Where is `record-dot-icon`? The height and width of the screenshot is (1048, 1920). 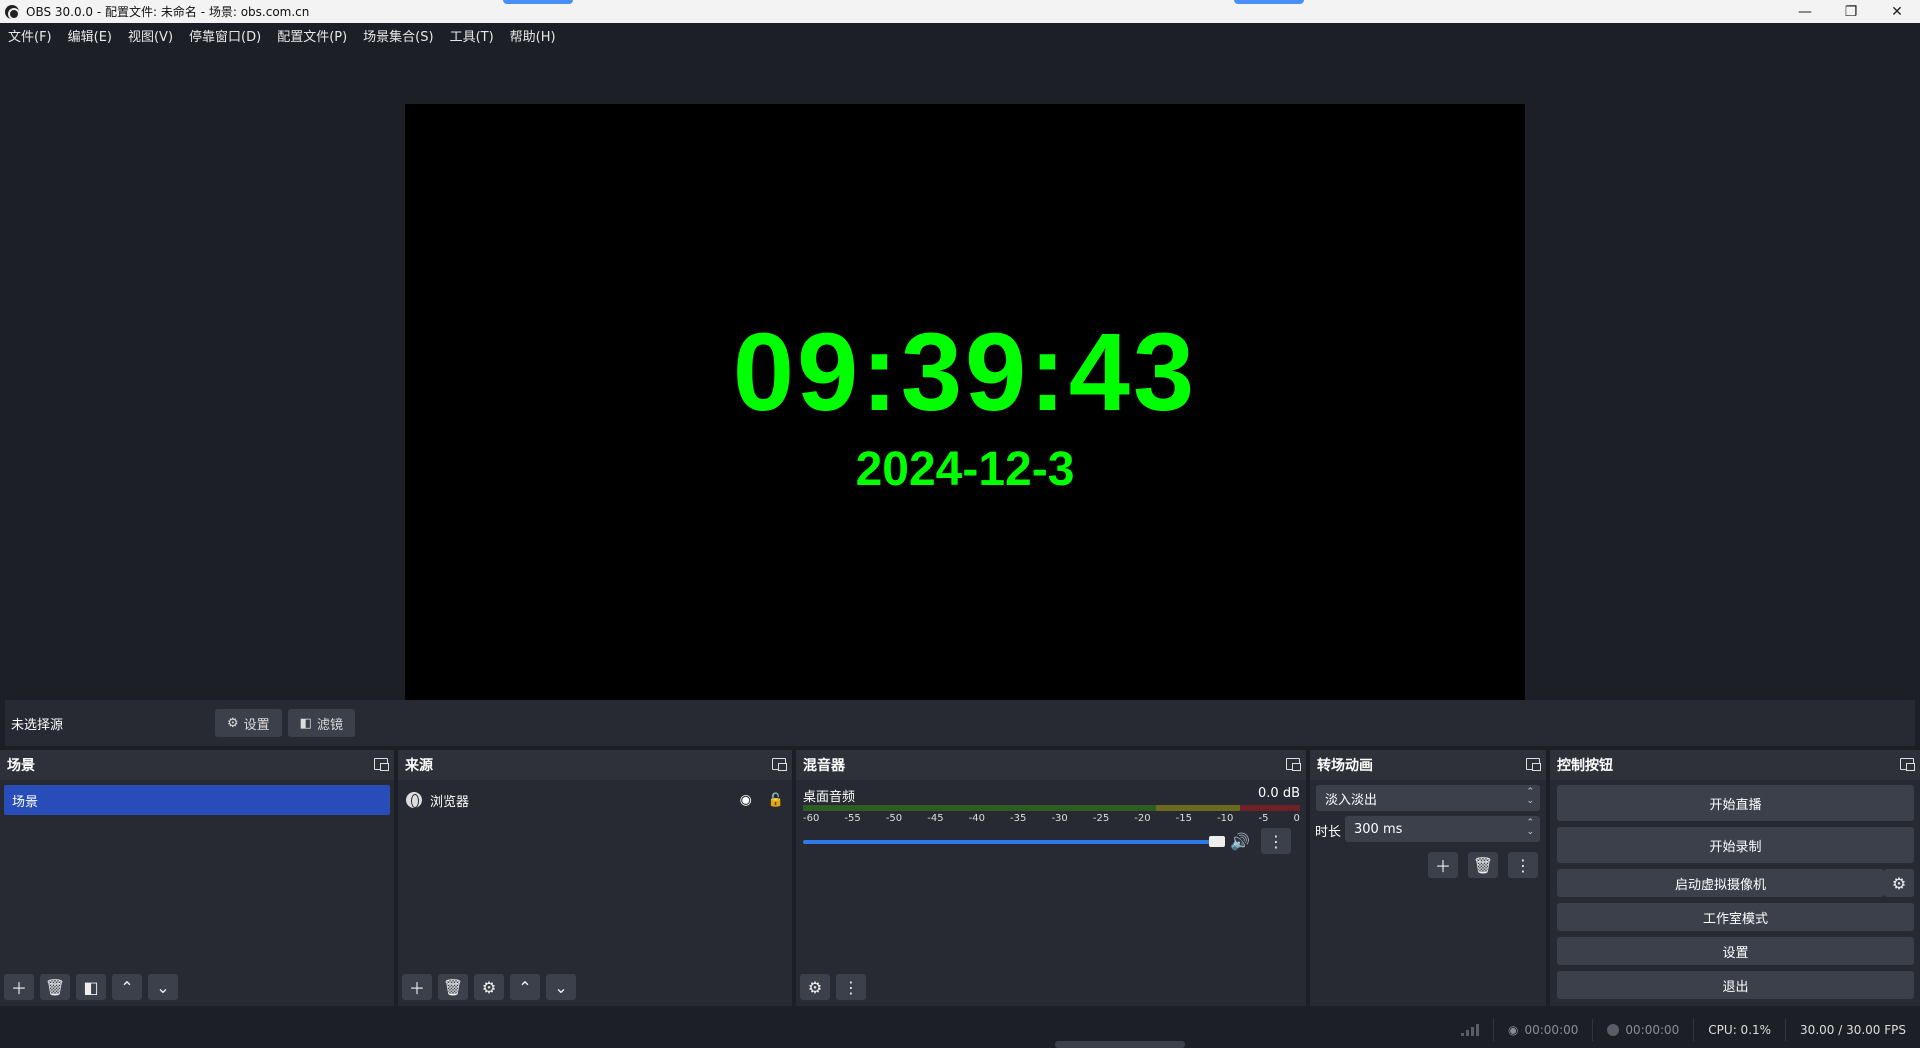 record-dot-icon is located at coordinates (1613, 1030).